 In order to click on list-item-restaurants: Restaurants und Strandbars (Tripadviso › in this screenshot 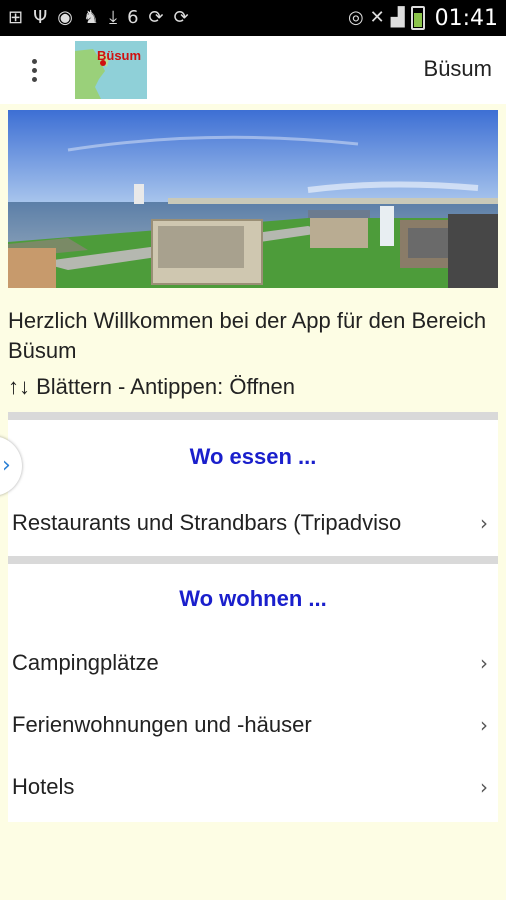, I will do `click(253, 523)`.